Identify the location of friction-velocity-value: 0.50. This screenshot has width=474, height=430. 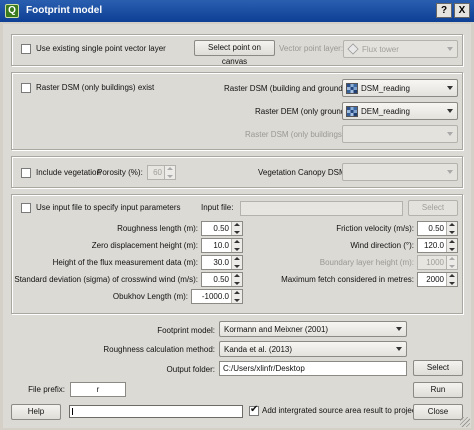
(436, 228).